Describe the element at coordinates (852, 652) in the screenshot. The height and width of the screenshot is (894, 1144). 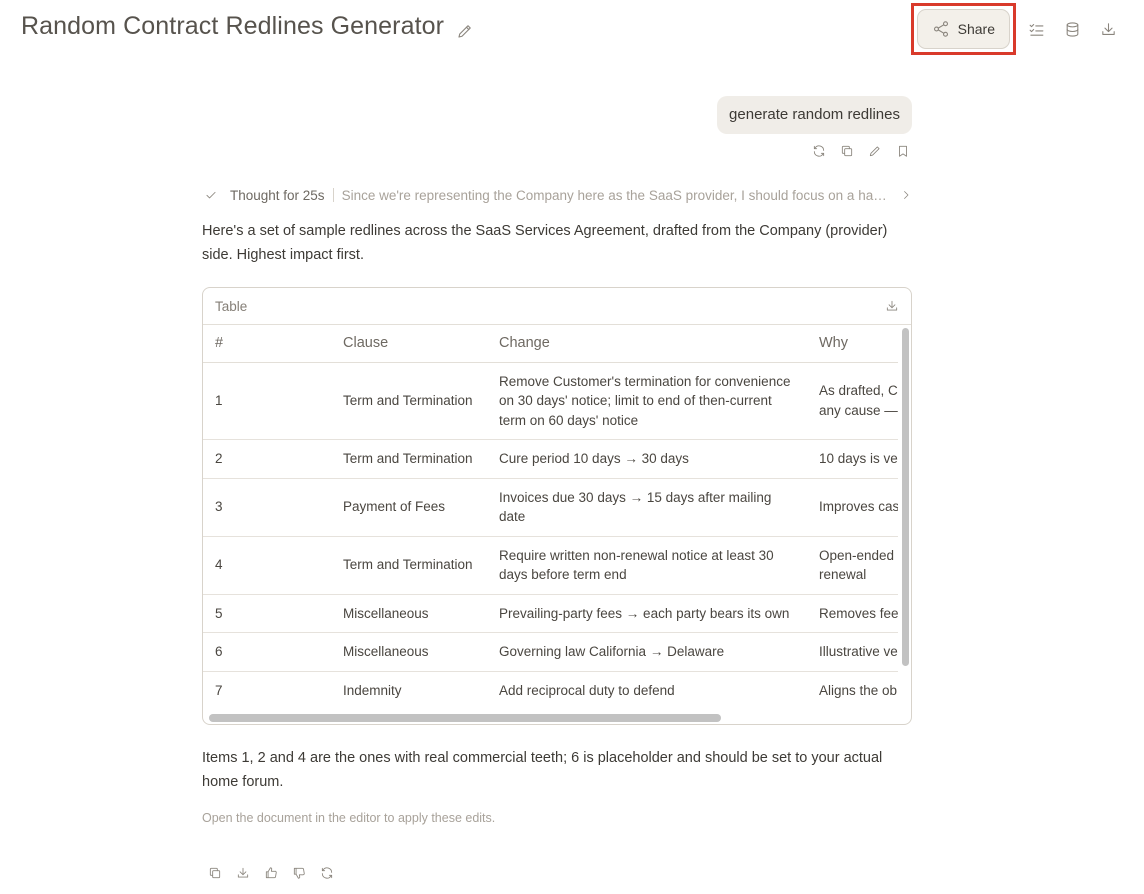
I see `why-cell: Illustrative ve` at that location.